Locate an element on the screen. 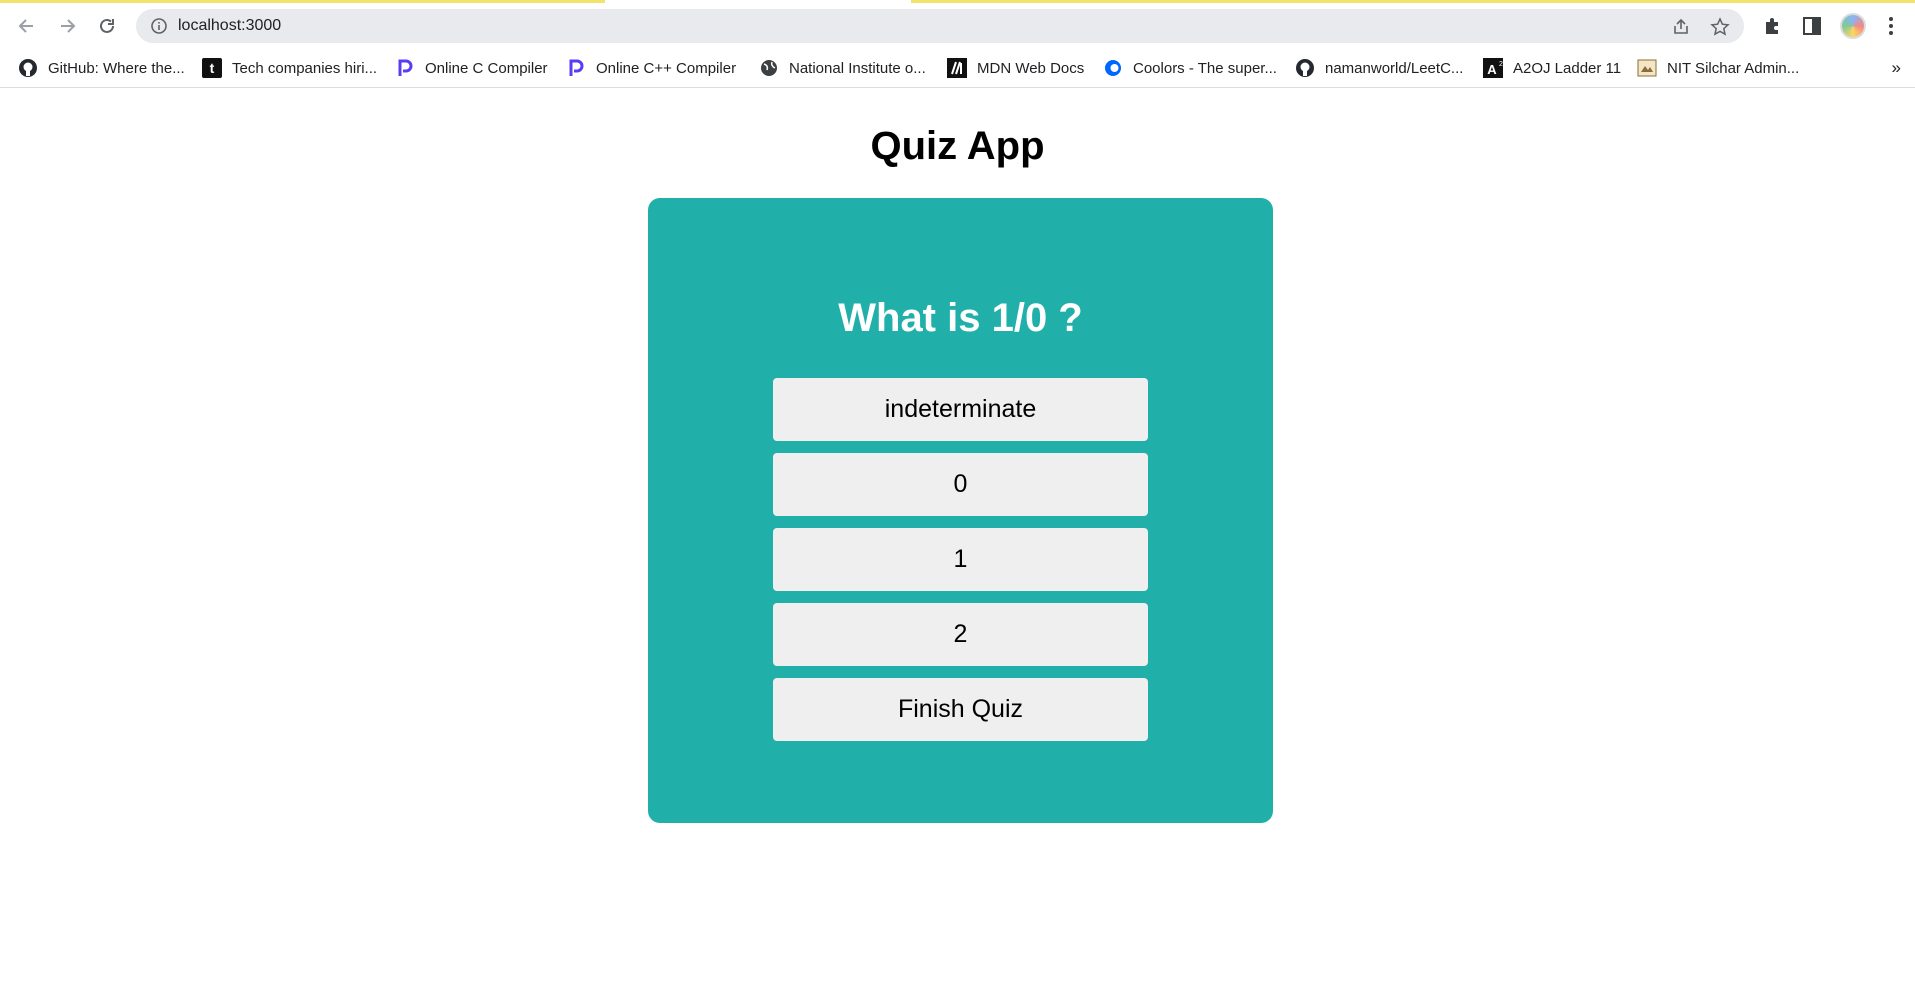 The image size is (1915, 987). a2oj-icon: A2 is located at coordinates (1493, 68).